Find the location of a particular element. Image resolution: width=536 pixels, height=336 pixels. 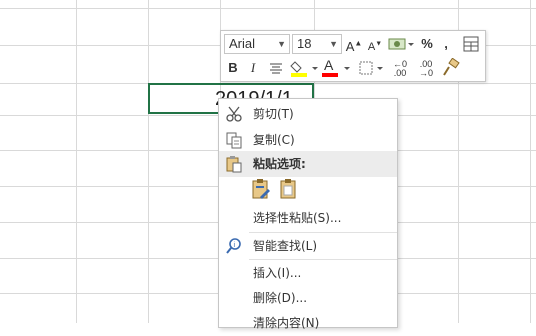

menu-item-smart-lookup: i 智能查找(L) is located at coordinates (308, 246).